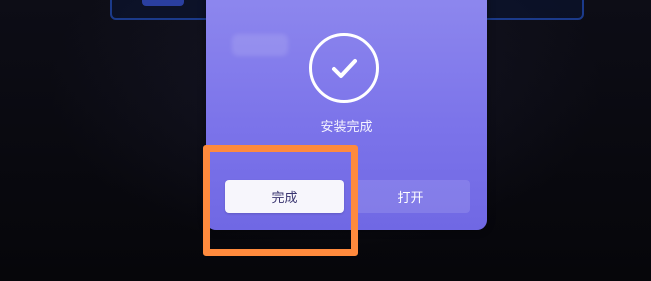 The width and height of the screenshot is (651, 281). I want to click on blurred-background-element, so click(260, 45).